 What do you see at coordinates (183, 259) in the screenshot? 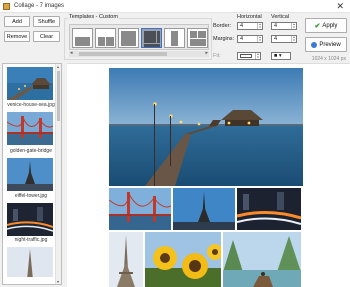
I see `collage-image-sunflowers` at bounding box center [183, 259].